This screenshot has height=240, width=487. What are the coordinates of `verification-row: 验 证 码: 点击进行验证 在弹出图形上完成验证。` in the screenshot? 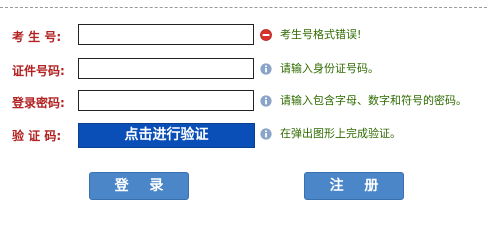 It's located at (243, 136).